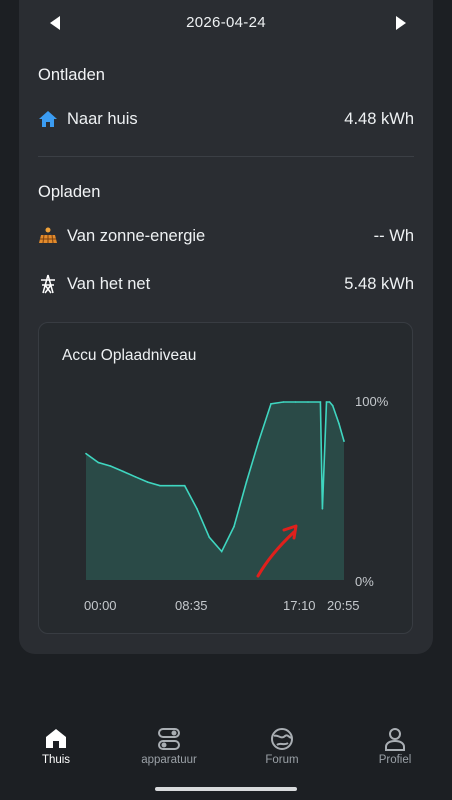  I want to click on globe-icon, so click(282, 739).